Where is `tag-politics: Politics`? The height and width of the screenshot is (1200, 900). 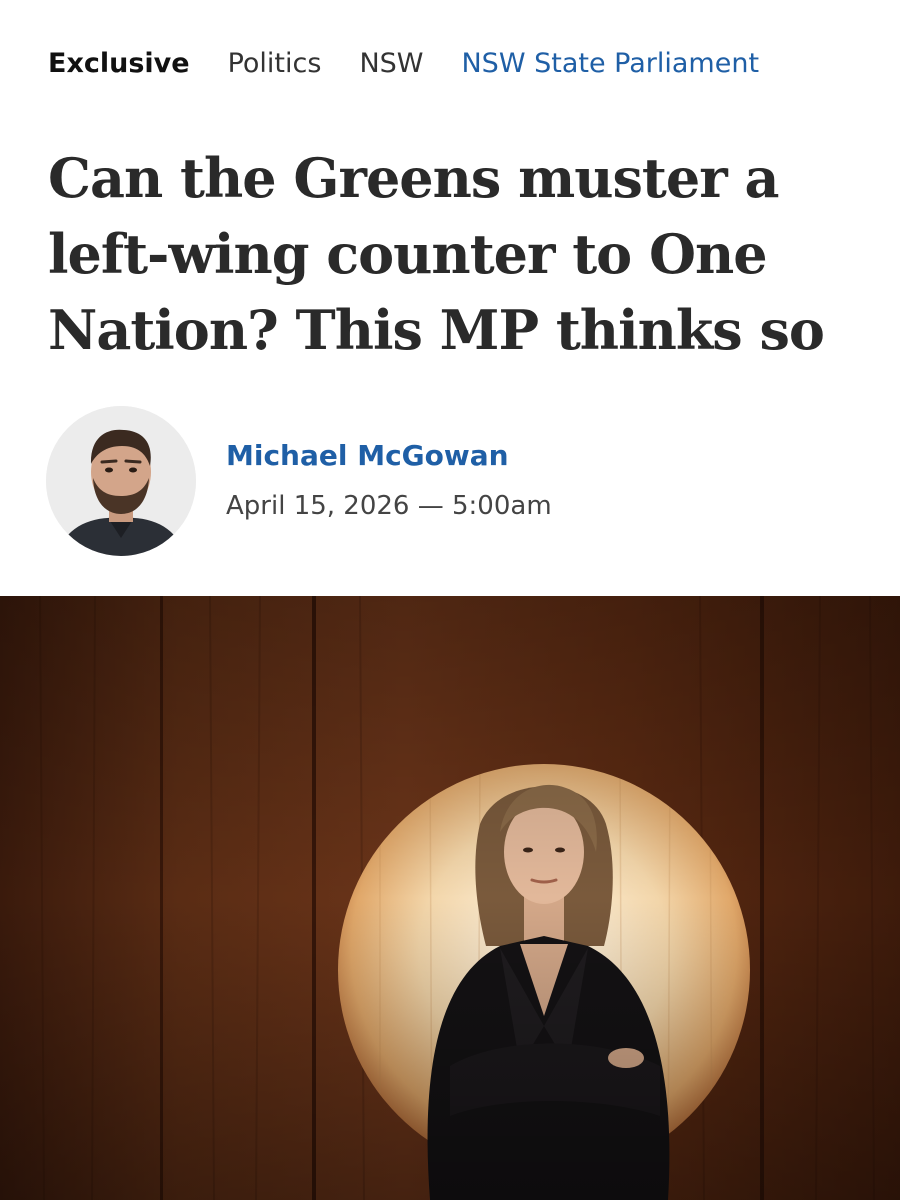 tag-politics: Politics is located at coordinates (275, 64).